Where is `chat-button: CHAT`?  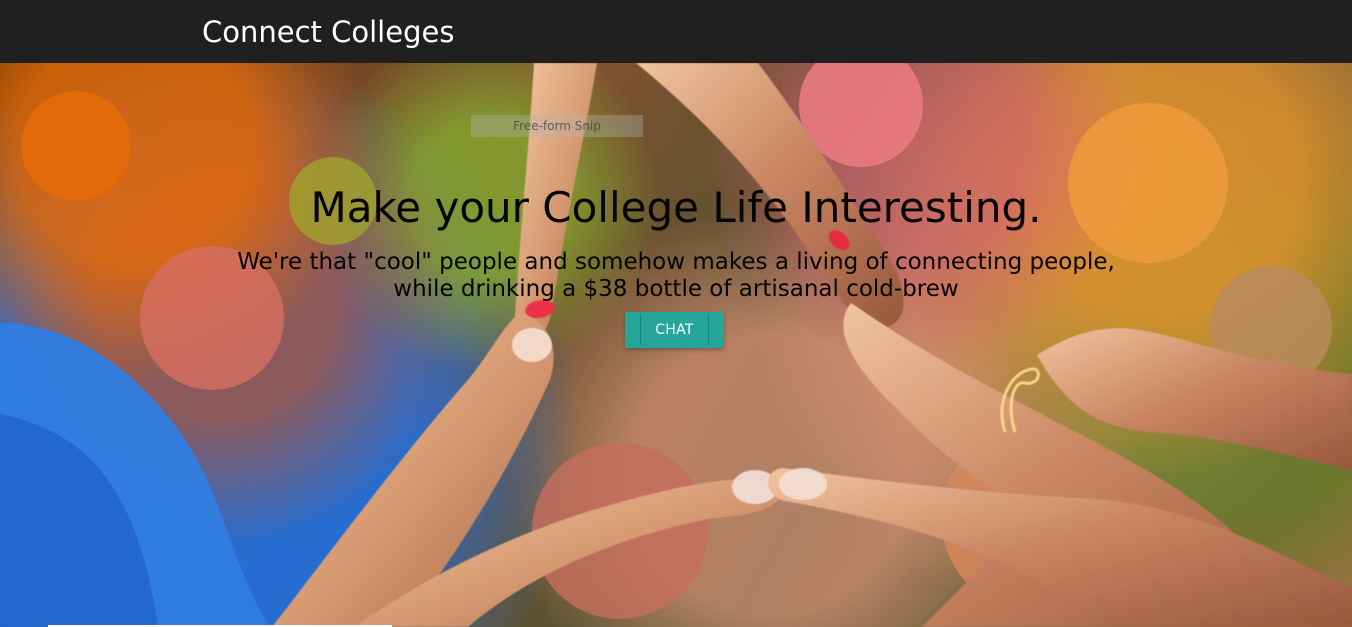
chat-button: CHAT is located at coordinates (674, 330).